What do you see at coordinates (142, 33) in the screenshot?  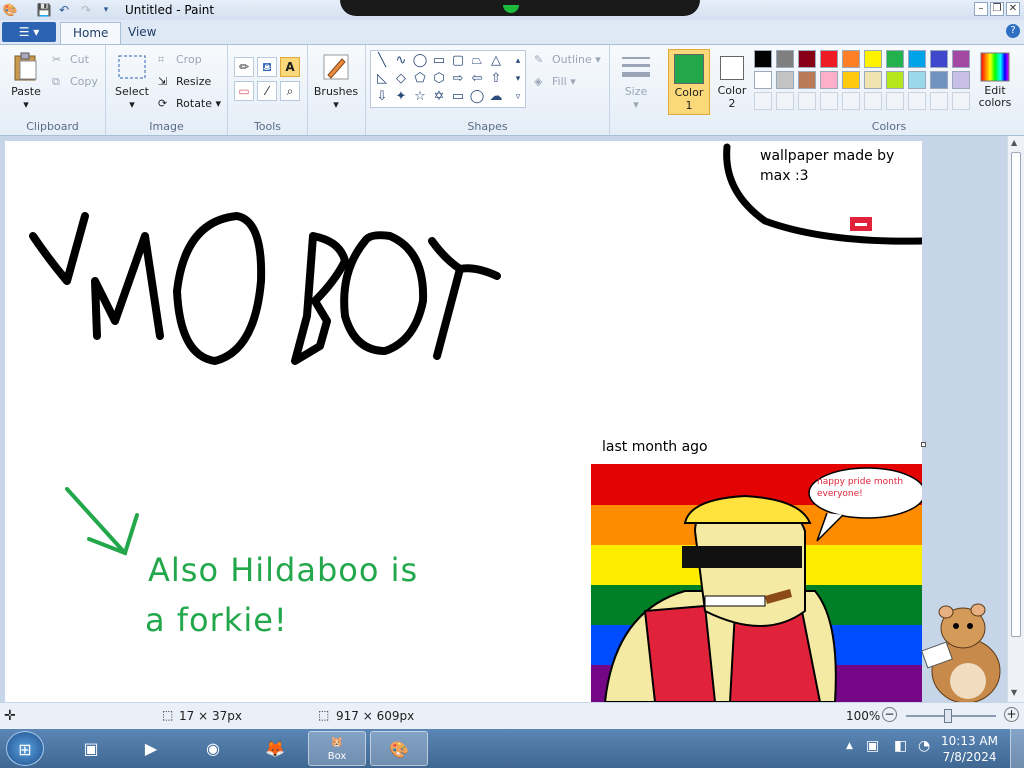 I see `tab-view: View` at bounding box center [142, 33].